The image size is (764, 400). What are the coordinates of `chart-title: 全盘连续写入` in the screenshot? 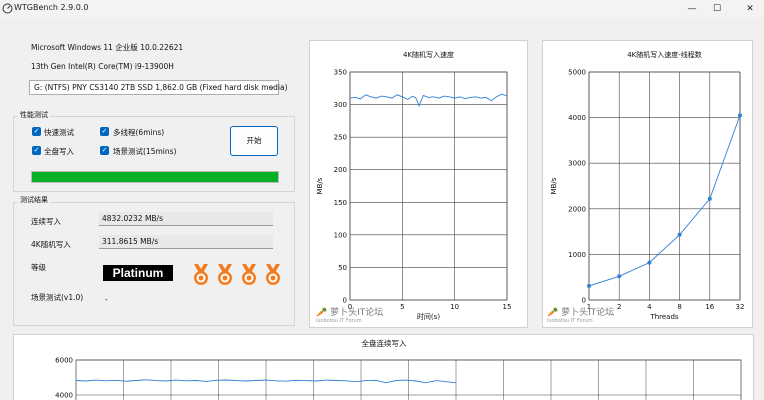 It's located at (384, 343).